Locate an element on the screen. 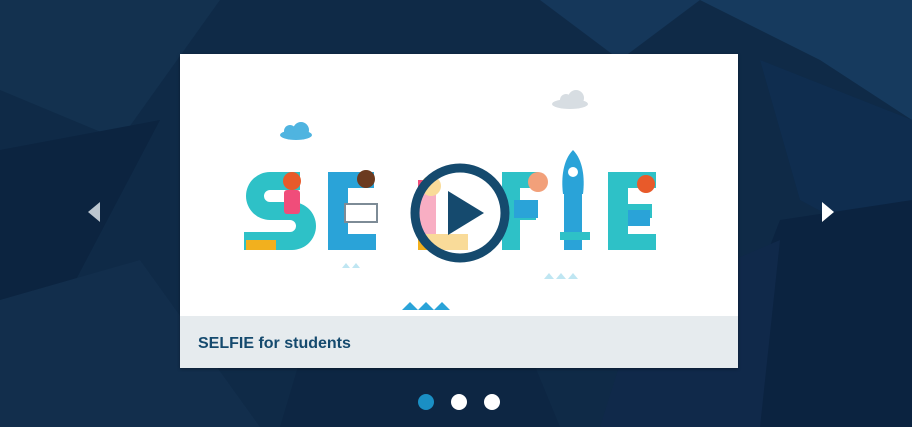  play-button is located at coordinates (460, 213).